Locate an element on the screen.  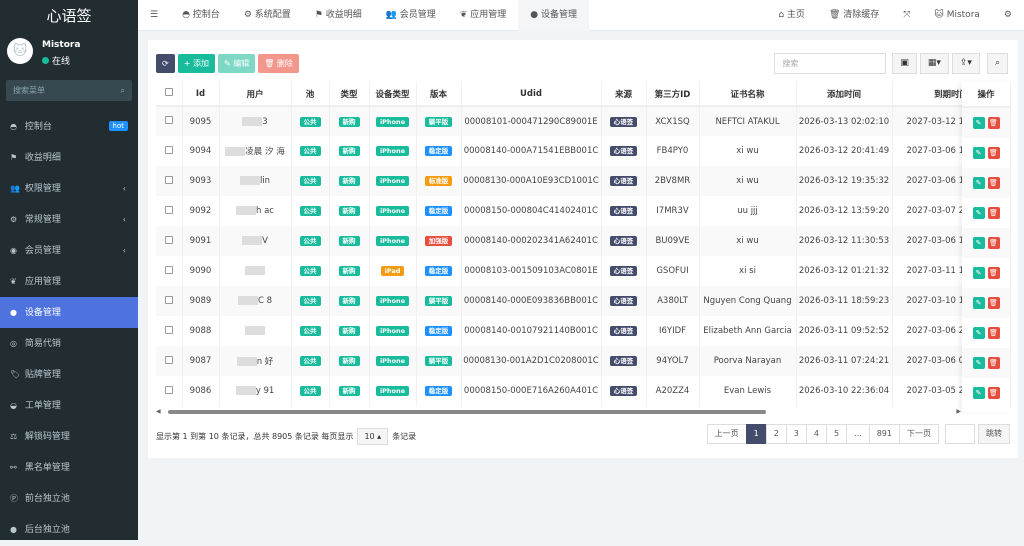
sidebar-item-9: ◒ 工单管理 is located at coordinates (69, 405).